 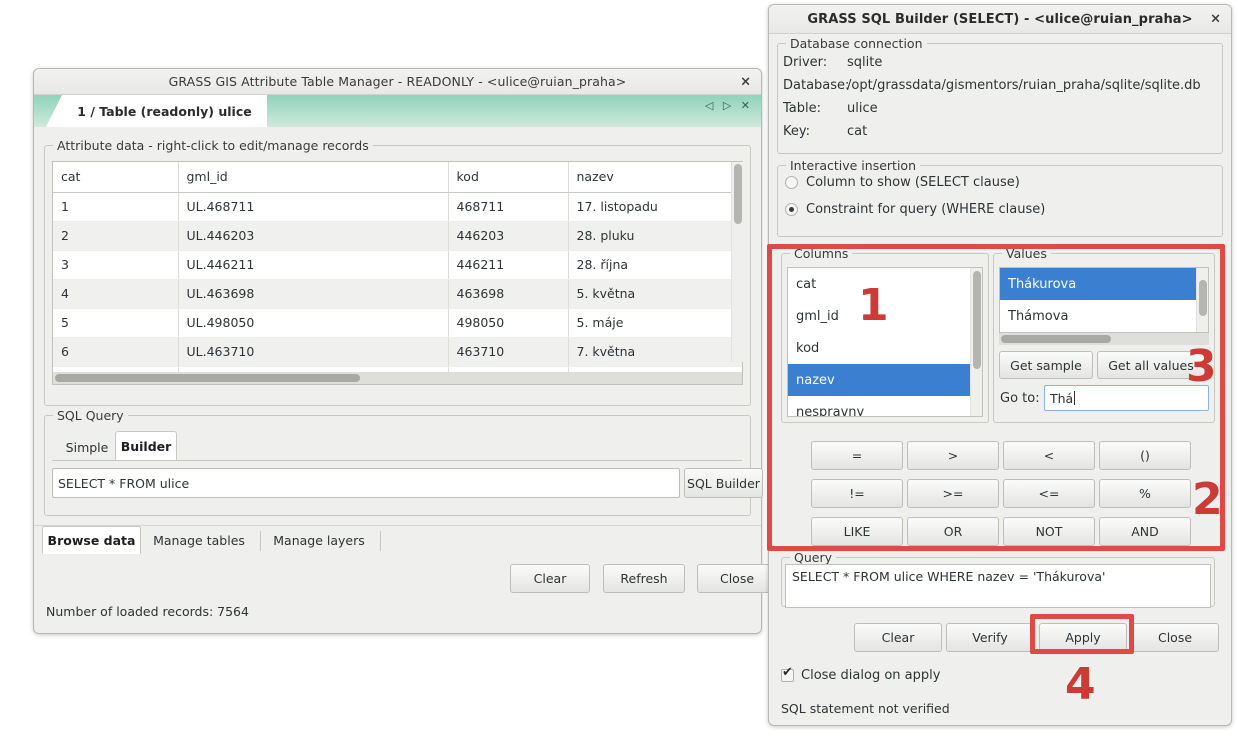 I want to click on columns-list: cat gml_id kod nazev nespravny, so click(x=885, y=342).